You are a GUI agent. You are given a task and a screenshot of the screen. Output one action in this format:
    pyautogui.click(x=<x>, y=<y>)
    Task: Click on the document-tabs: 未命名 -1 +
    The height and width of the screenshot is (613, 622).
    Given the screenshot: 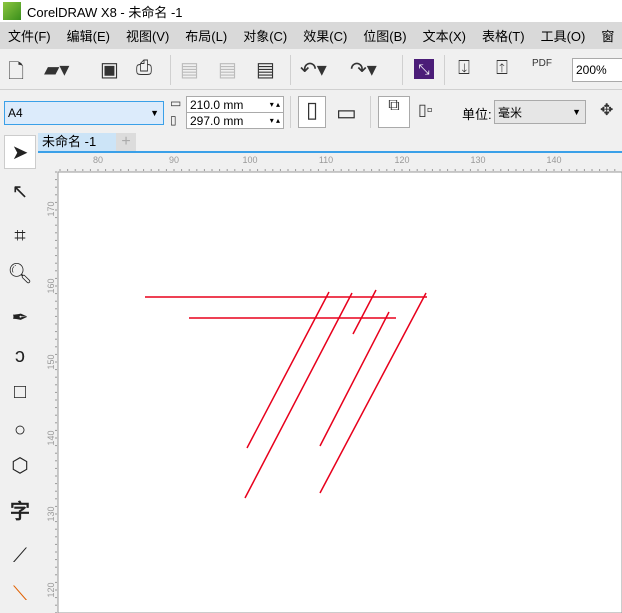 What is the action you would take?
    pyautogui.click(x=330, y=143)
    